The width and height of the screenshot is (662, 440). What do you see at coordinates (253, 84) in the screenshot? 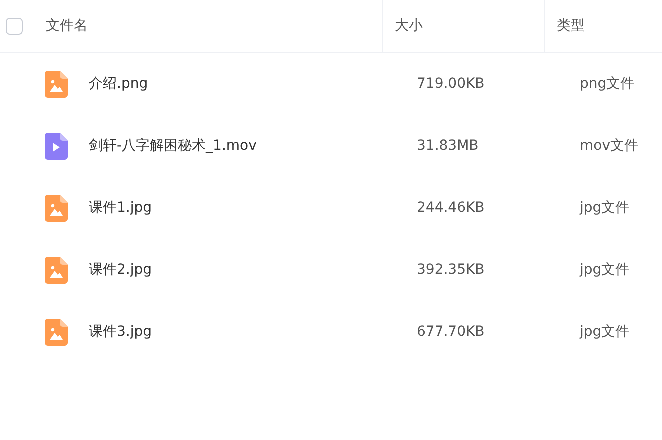
I see `file-name: 介绍.png` at bounding box center [253, 84].